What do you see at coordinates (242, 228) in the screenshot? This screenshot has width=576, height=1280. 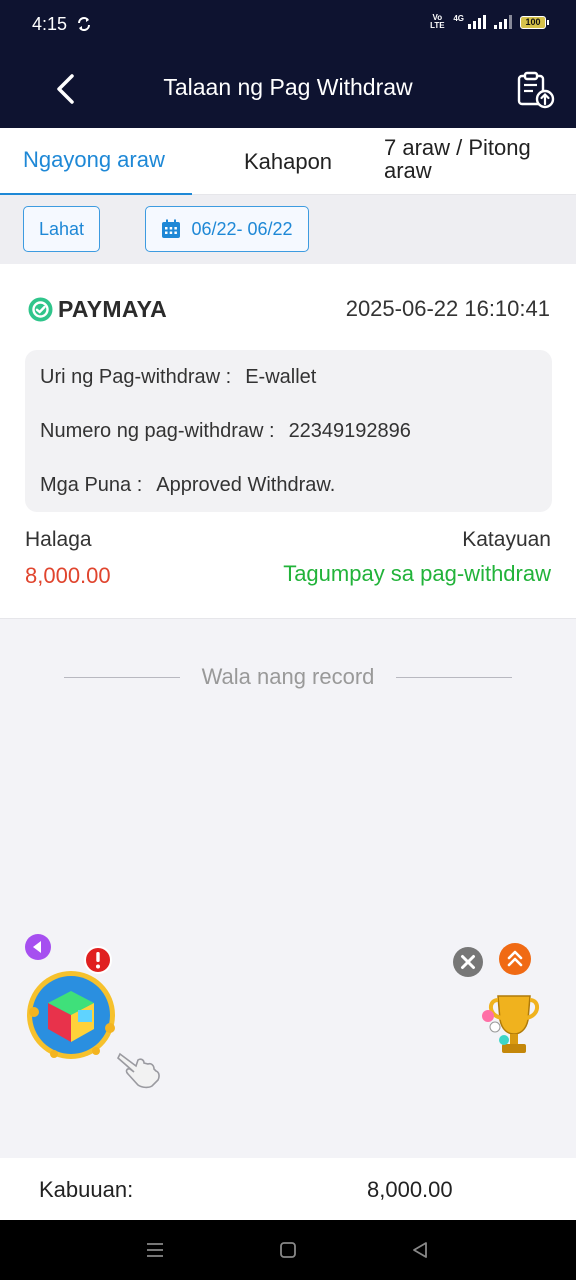 I see `date-range-label: 06/22- 06/22` at bounding box center [242, 228].